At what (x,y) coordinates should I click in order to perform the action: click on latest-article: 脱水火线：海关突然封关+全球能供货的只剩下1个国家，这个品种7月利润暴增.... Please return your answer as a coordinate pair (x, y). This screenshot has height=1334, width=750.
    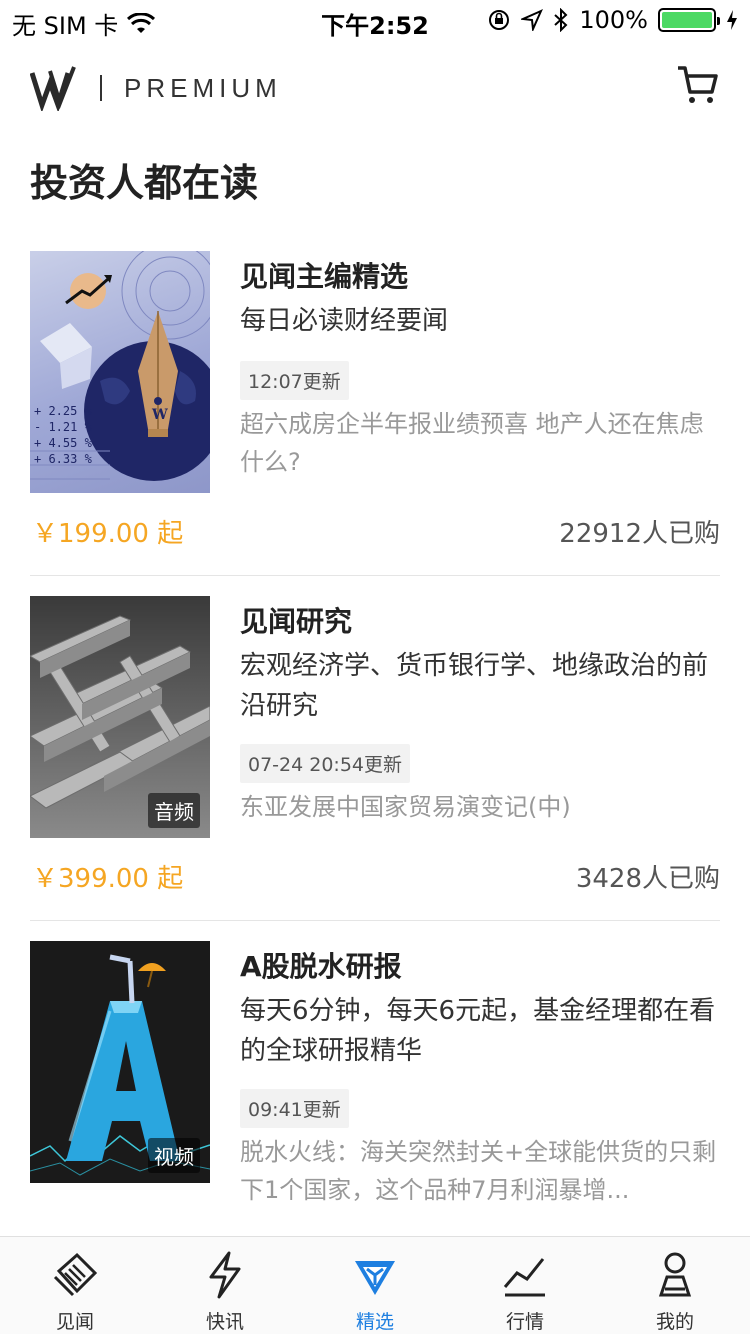
    Looking at the image, I should click on (480, 1171).